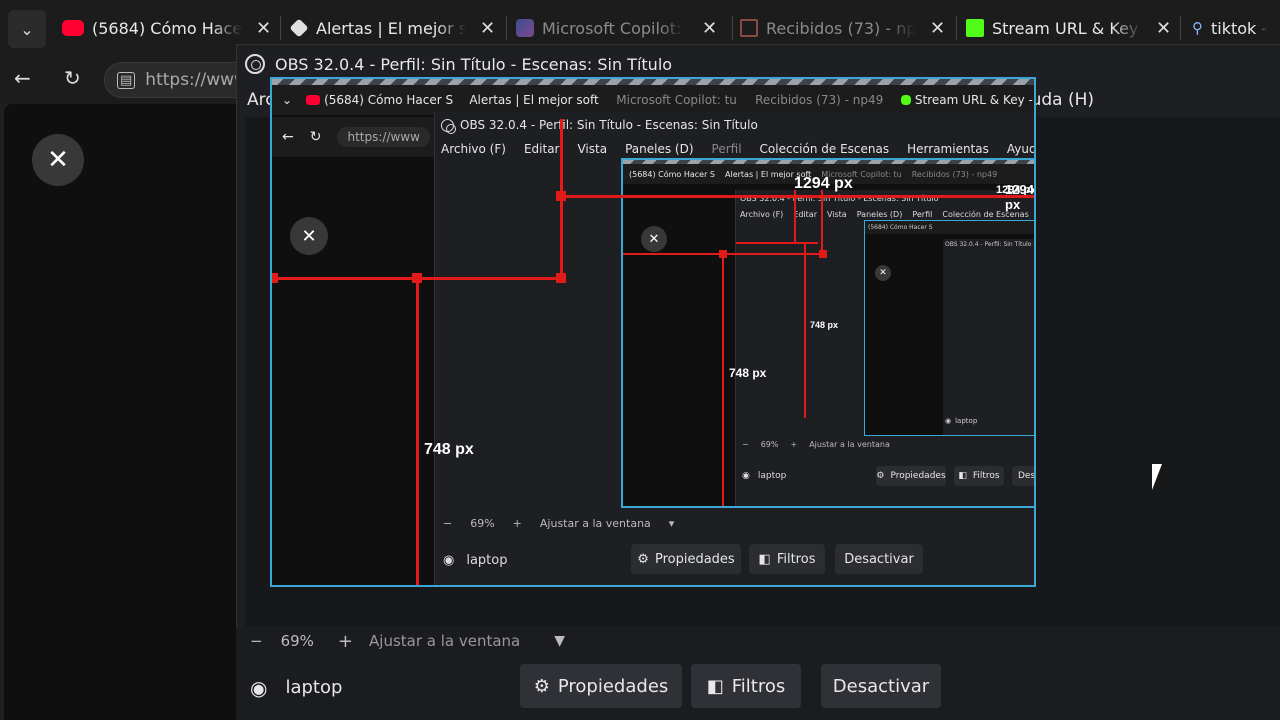  I want to click on tab-title: (5684) Cómo Hacer S, so click(167, 28).